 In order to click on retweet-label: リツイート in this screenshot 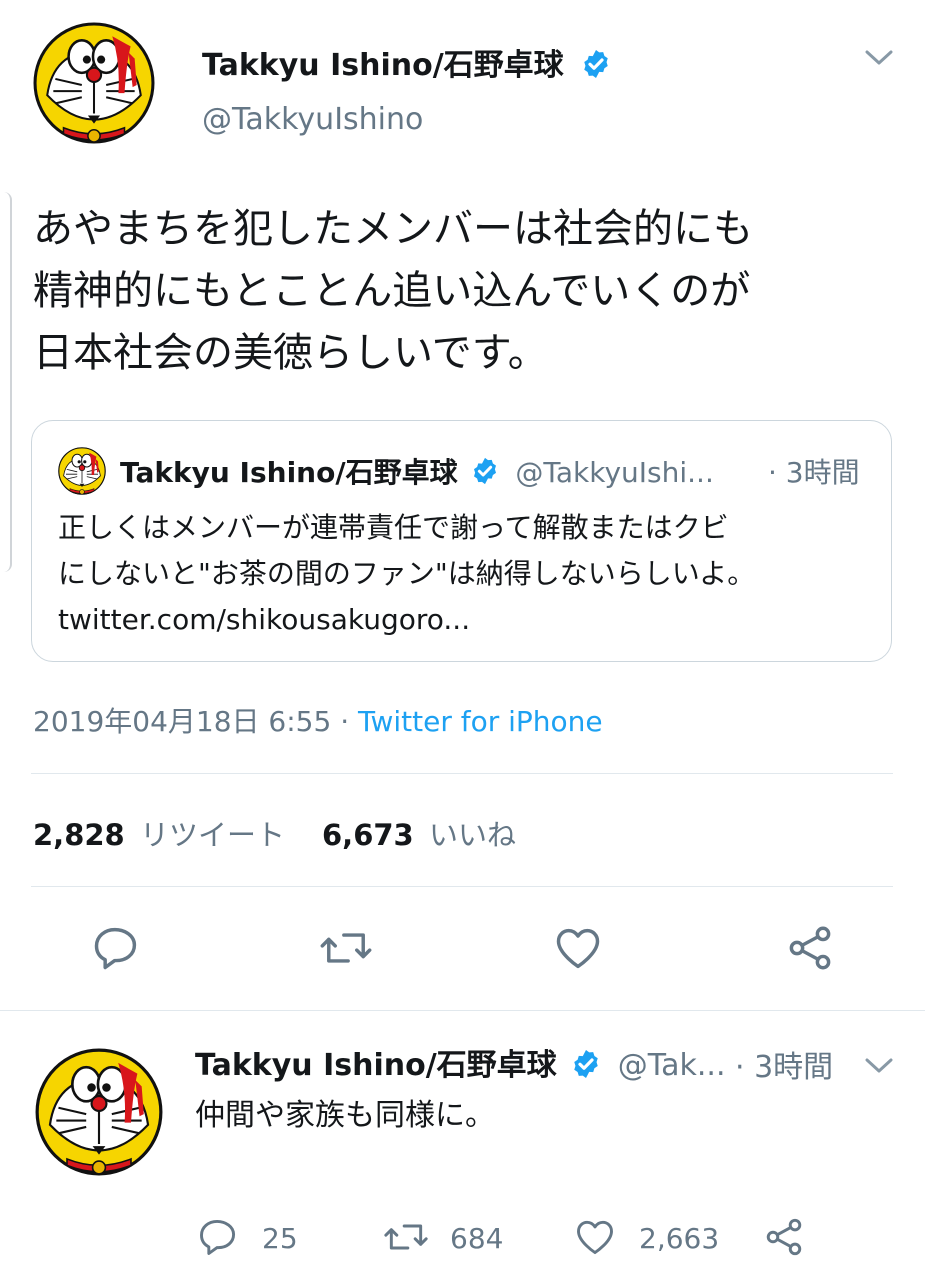, I will do `click(212, 835)`.